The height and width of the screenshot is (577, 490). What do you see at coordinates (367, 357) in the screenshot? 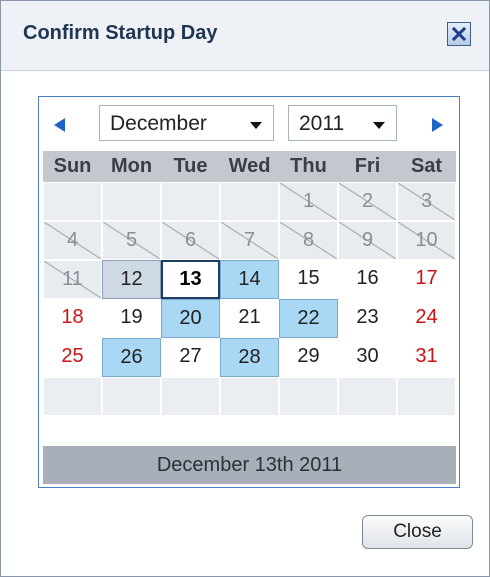
I see `day-cell: 30` at bounding box center [367, 357].